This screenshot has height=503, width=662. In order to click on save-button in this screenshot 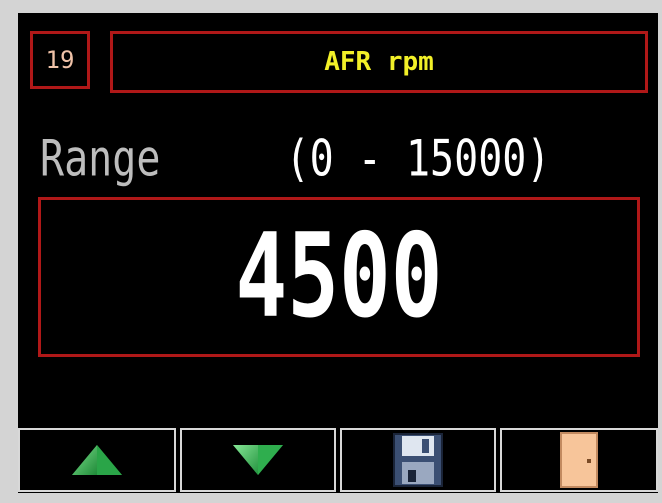, I will do `click(418, 460)`.